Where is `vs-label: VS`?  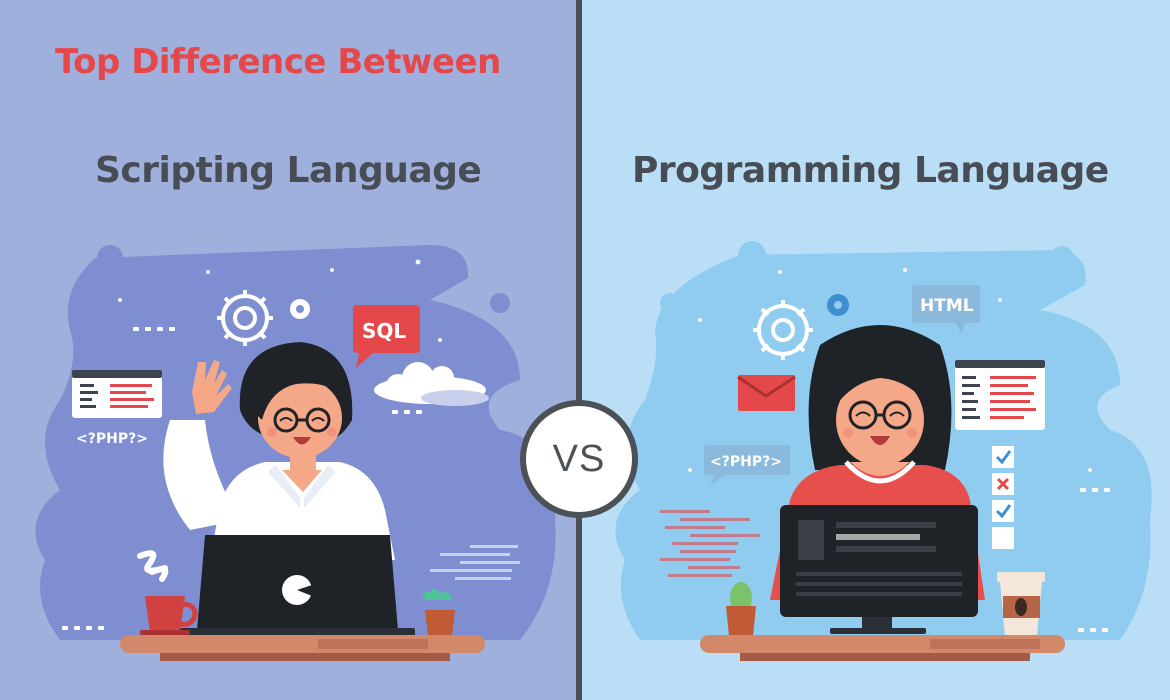
vs-label: VS is located at coordinates (579, 458).